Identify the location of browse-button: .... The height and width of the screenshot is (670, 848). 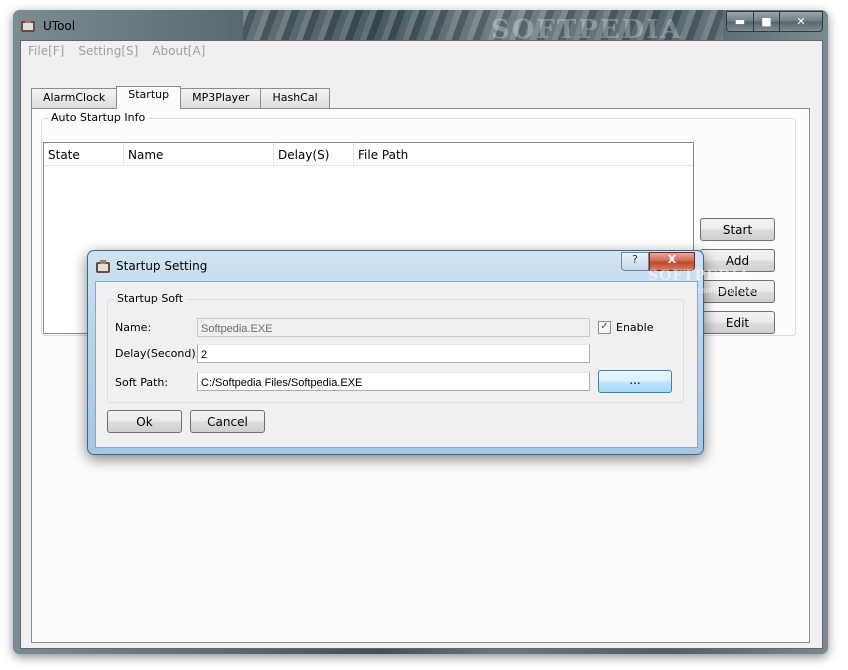
(635, 381).